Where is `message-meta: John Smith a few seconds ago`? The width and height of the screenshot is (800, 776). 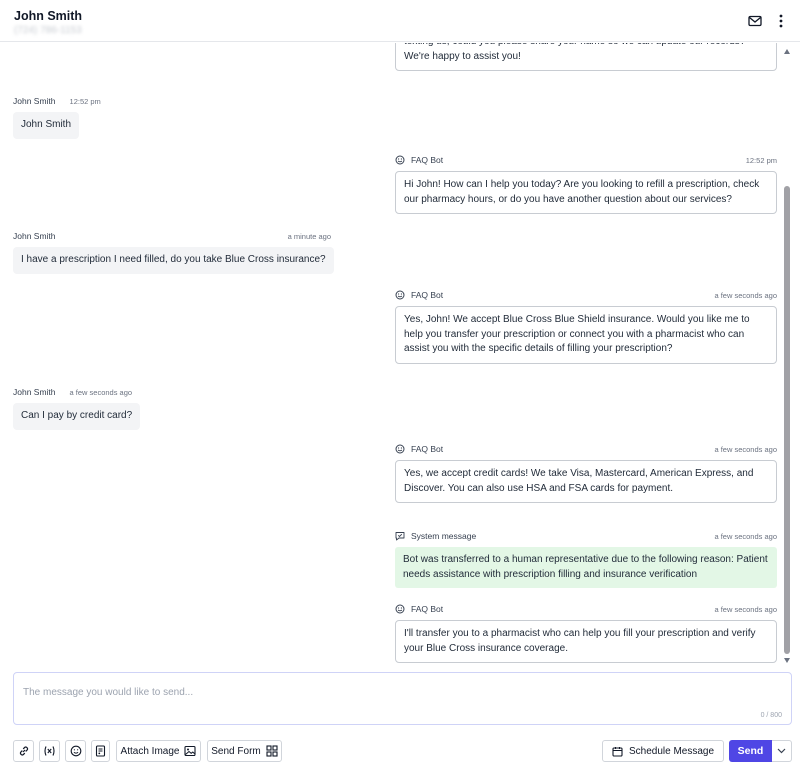 message-meta: John Smith a few seconds ago is located at coordinates (72, 392).